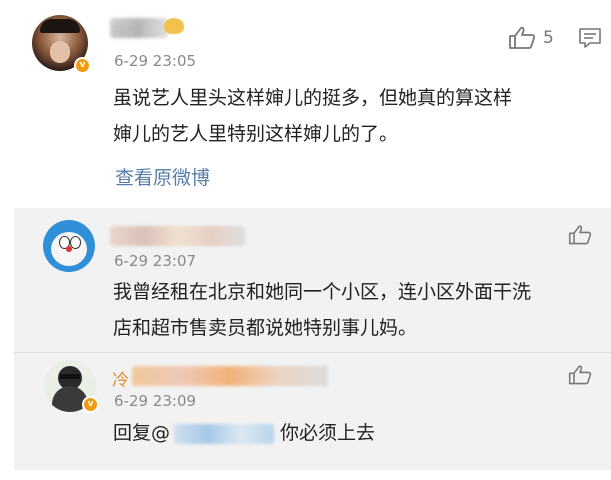  I want to click on comment-text-line: 婶儿的艺人里特别这样婶儿的了。, so click(256, 134).